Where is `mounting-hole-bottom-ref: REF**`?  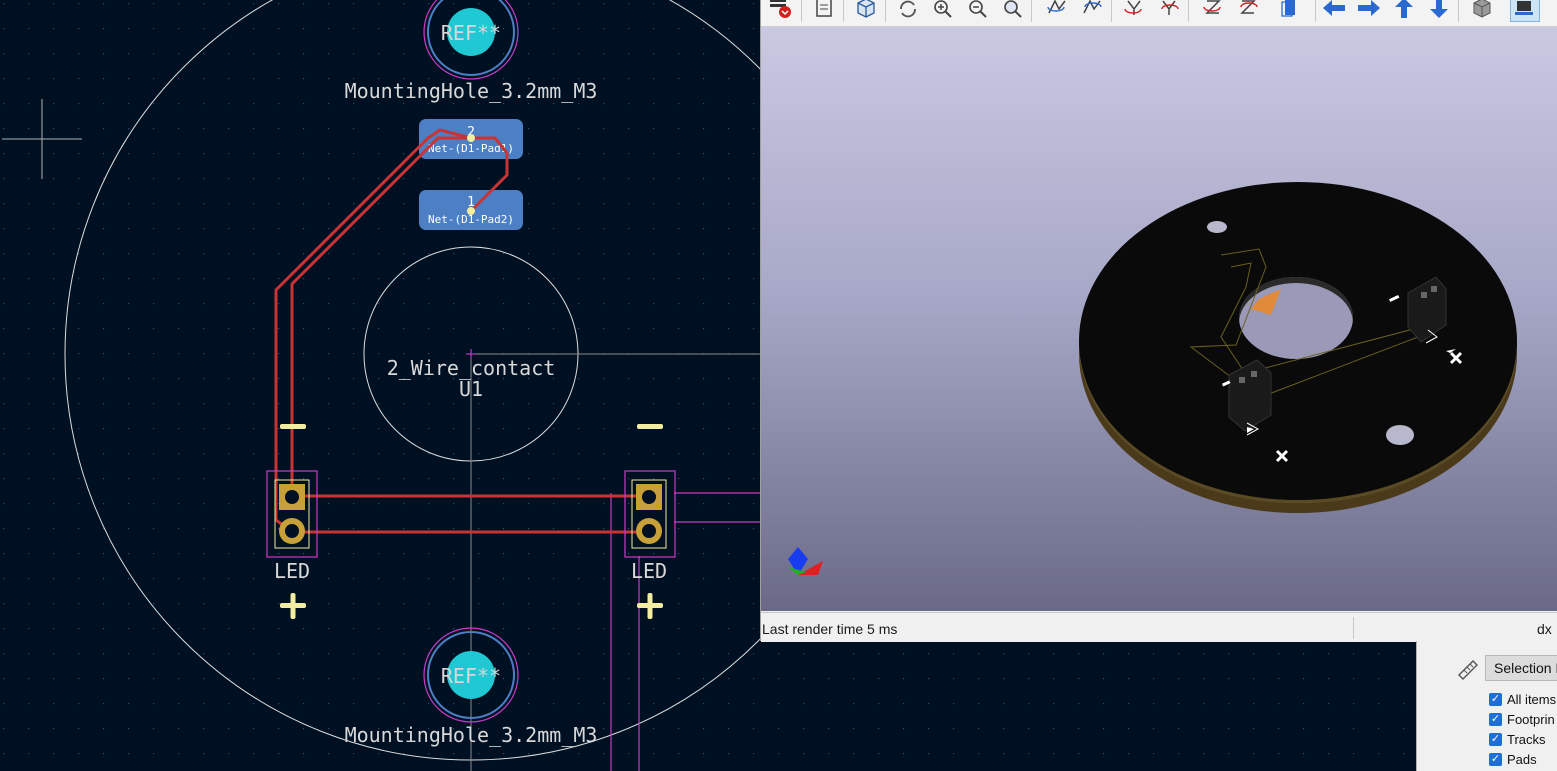
mounting-hole-bottom-ref: REF** is located at coordinates (471, 676).